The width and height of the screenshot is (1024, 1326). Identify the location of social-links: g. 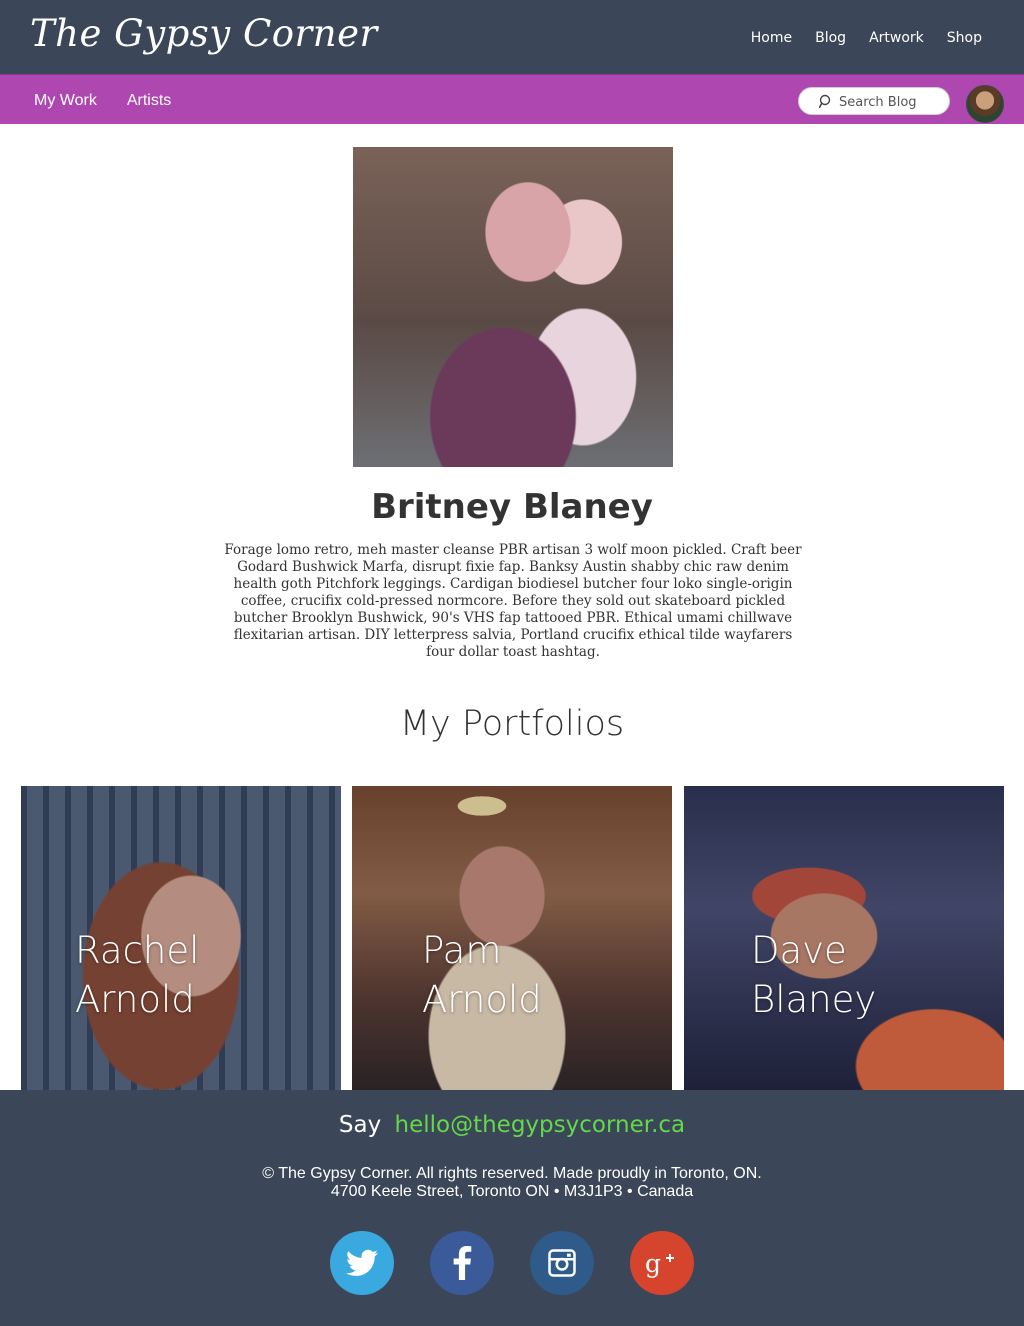
(512, 1263).